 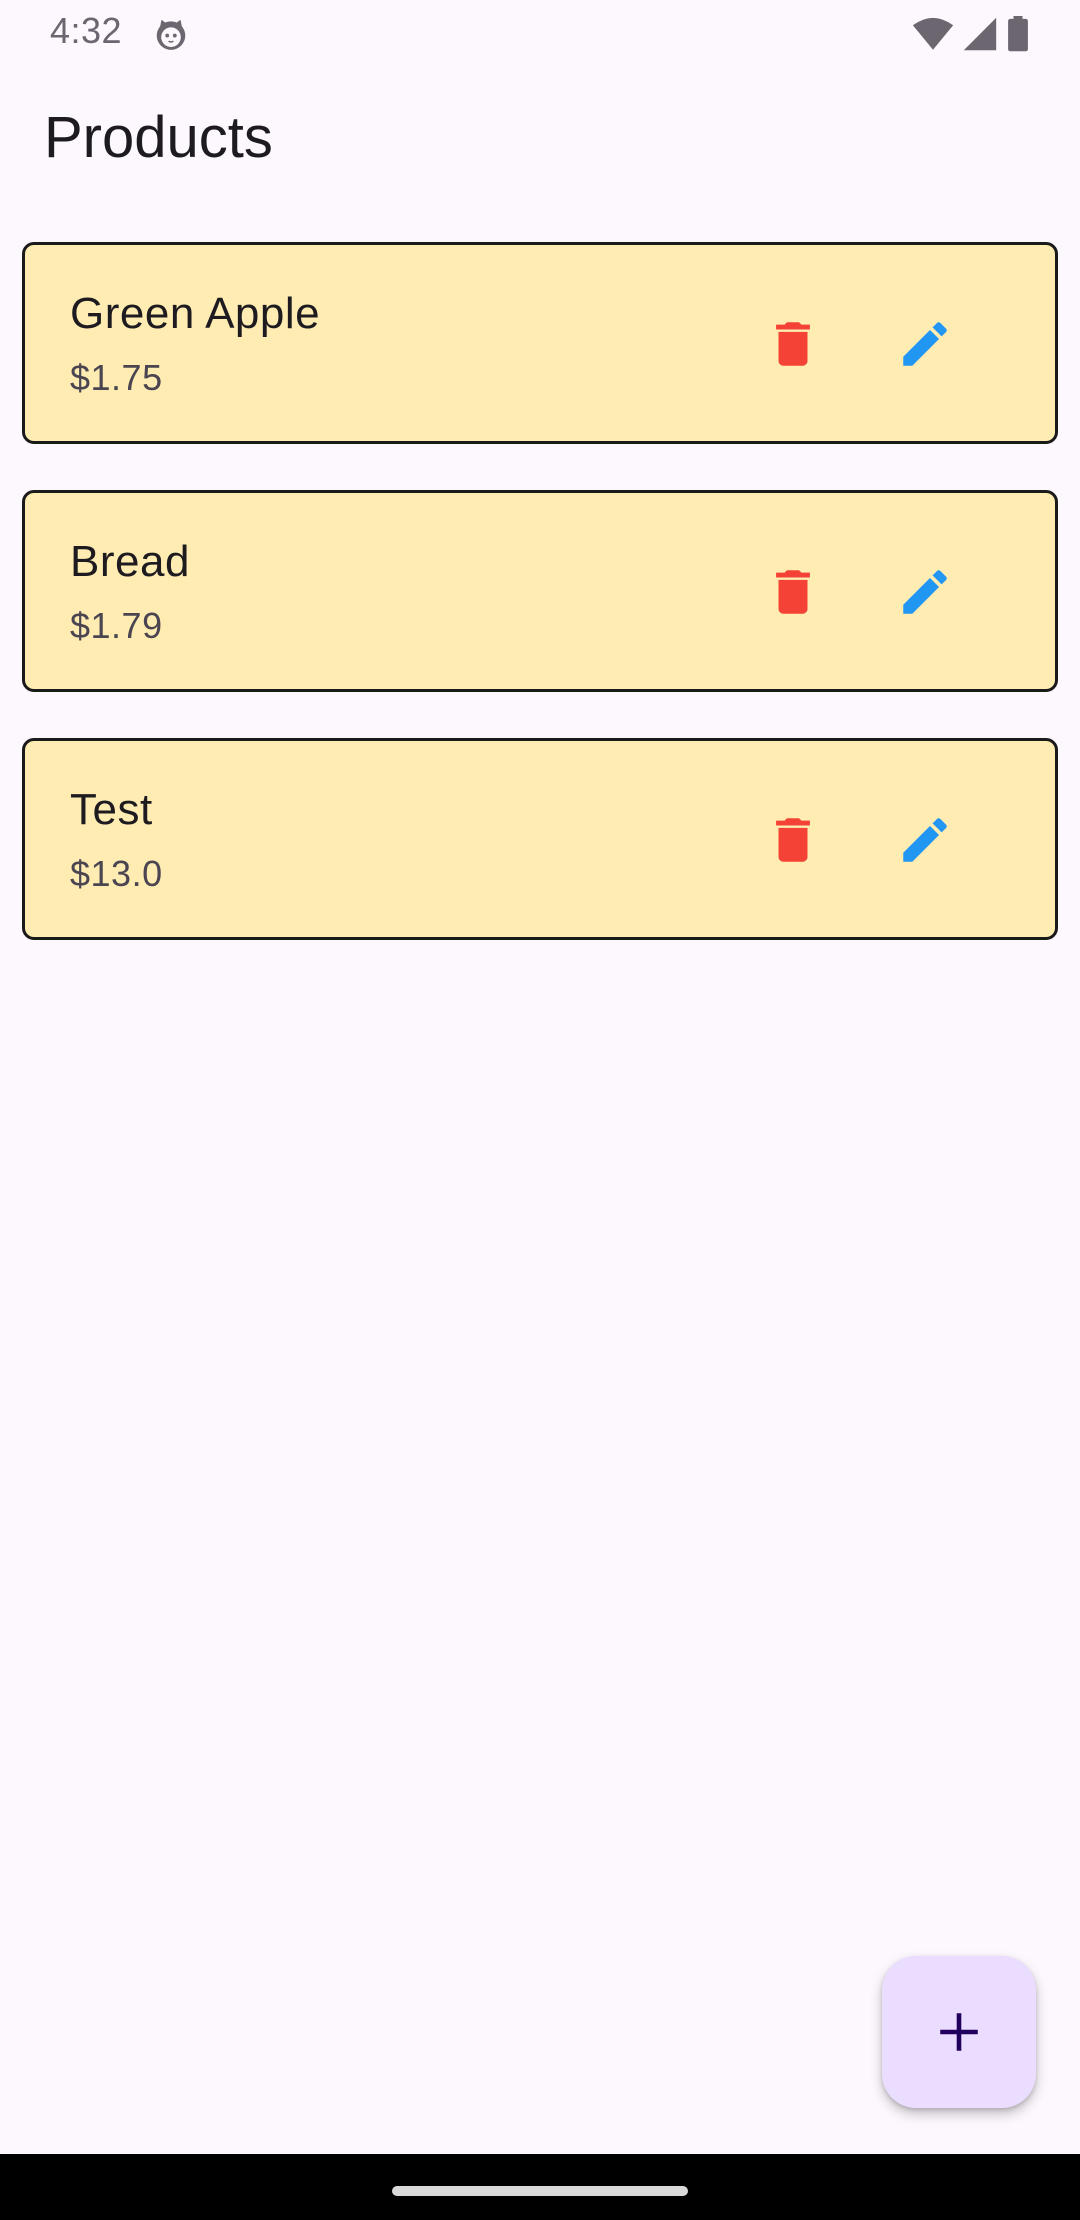 I want to click on navigation-bar, so click(x=540, y=2187).